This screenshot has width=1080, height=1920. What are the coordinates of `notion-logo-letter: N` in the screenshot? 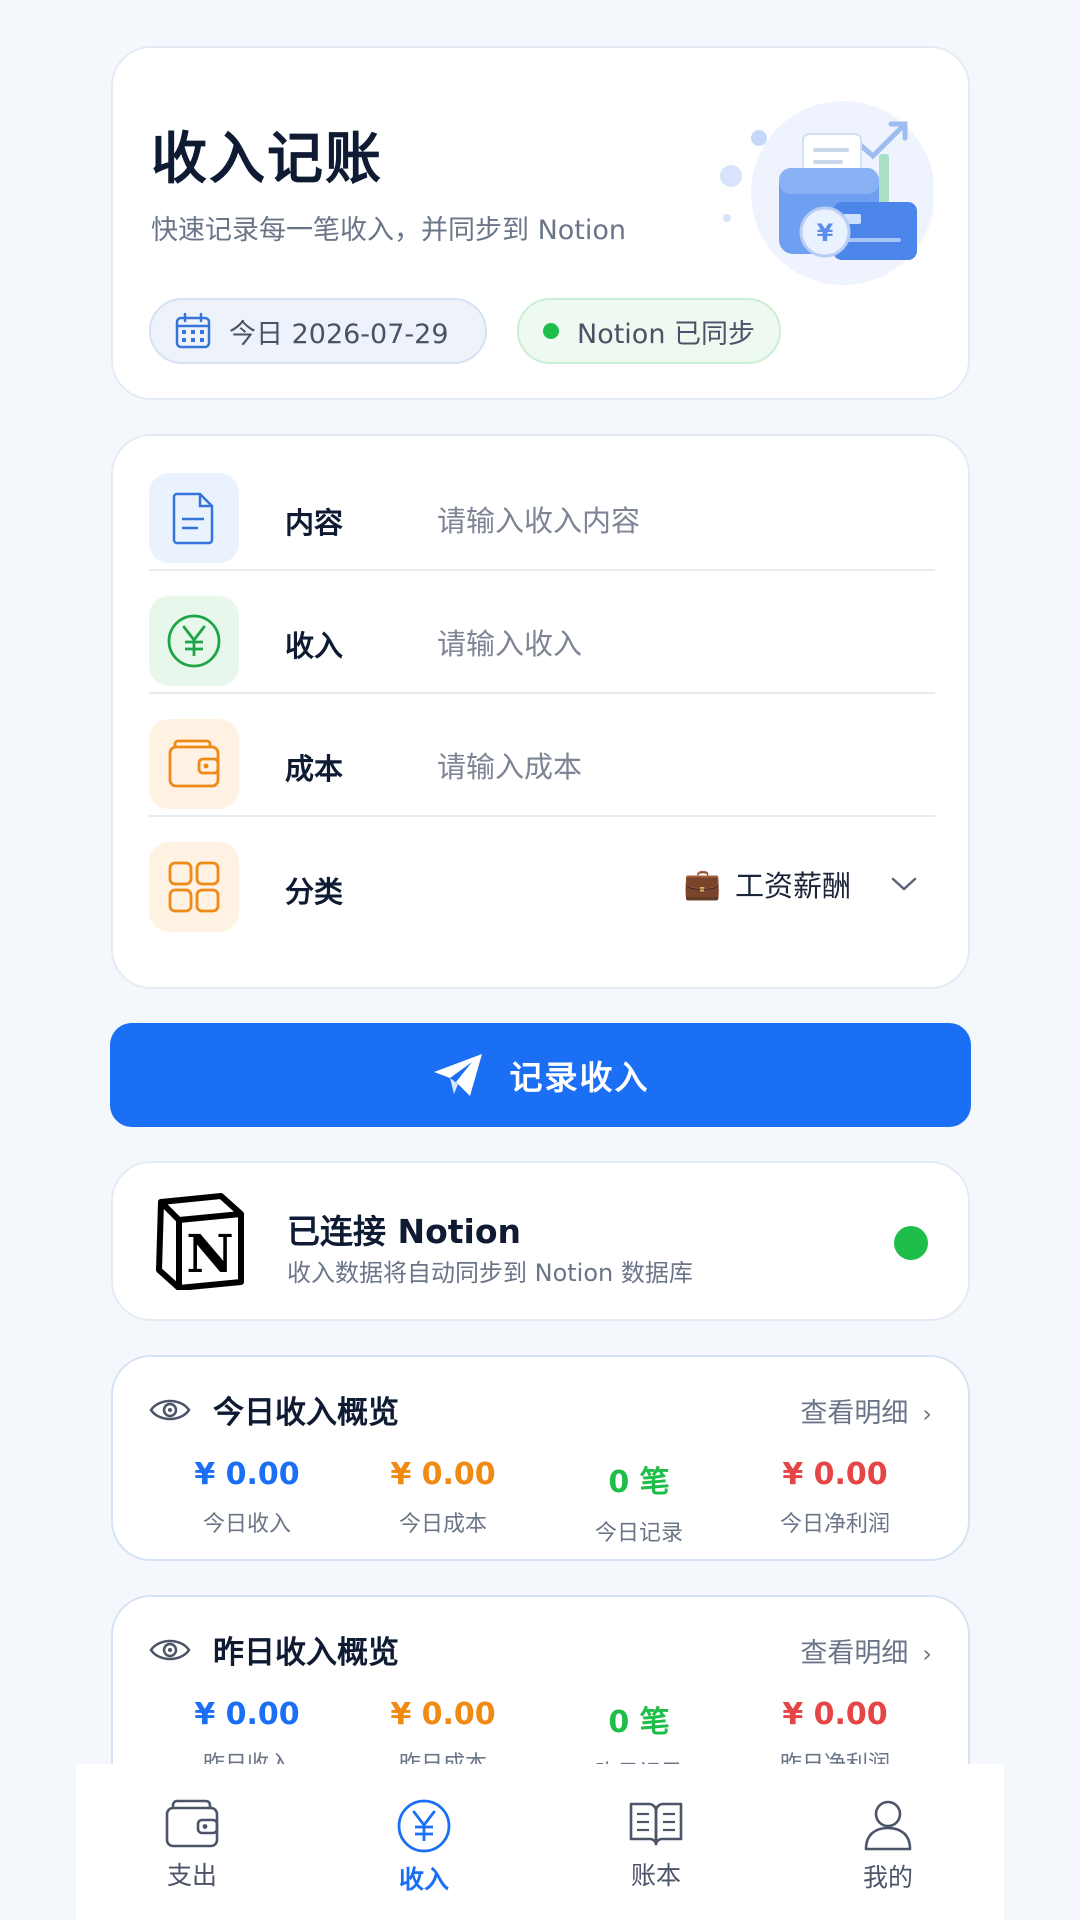 It's located at (210, 1254).